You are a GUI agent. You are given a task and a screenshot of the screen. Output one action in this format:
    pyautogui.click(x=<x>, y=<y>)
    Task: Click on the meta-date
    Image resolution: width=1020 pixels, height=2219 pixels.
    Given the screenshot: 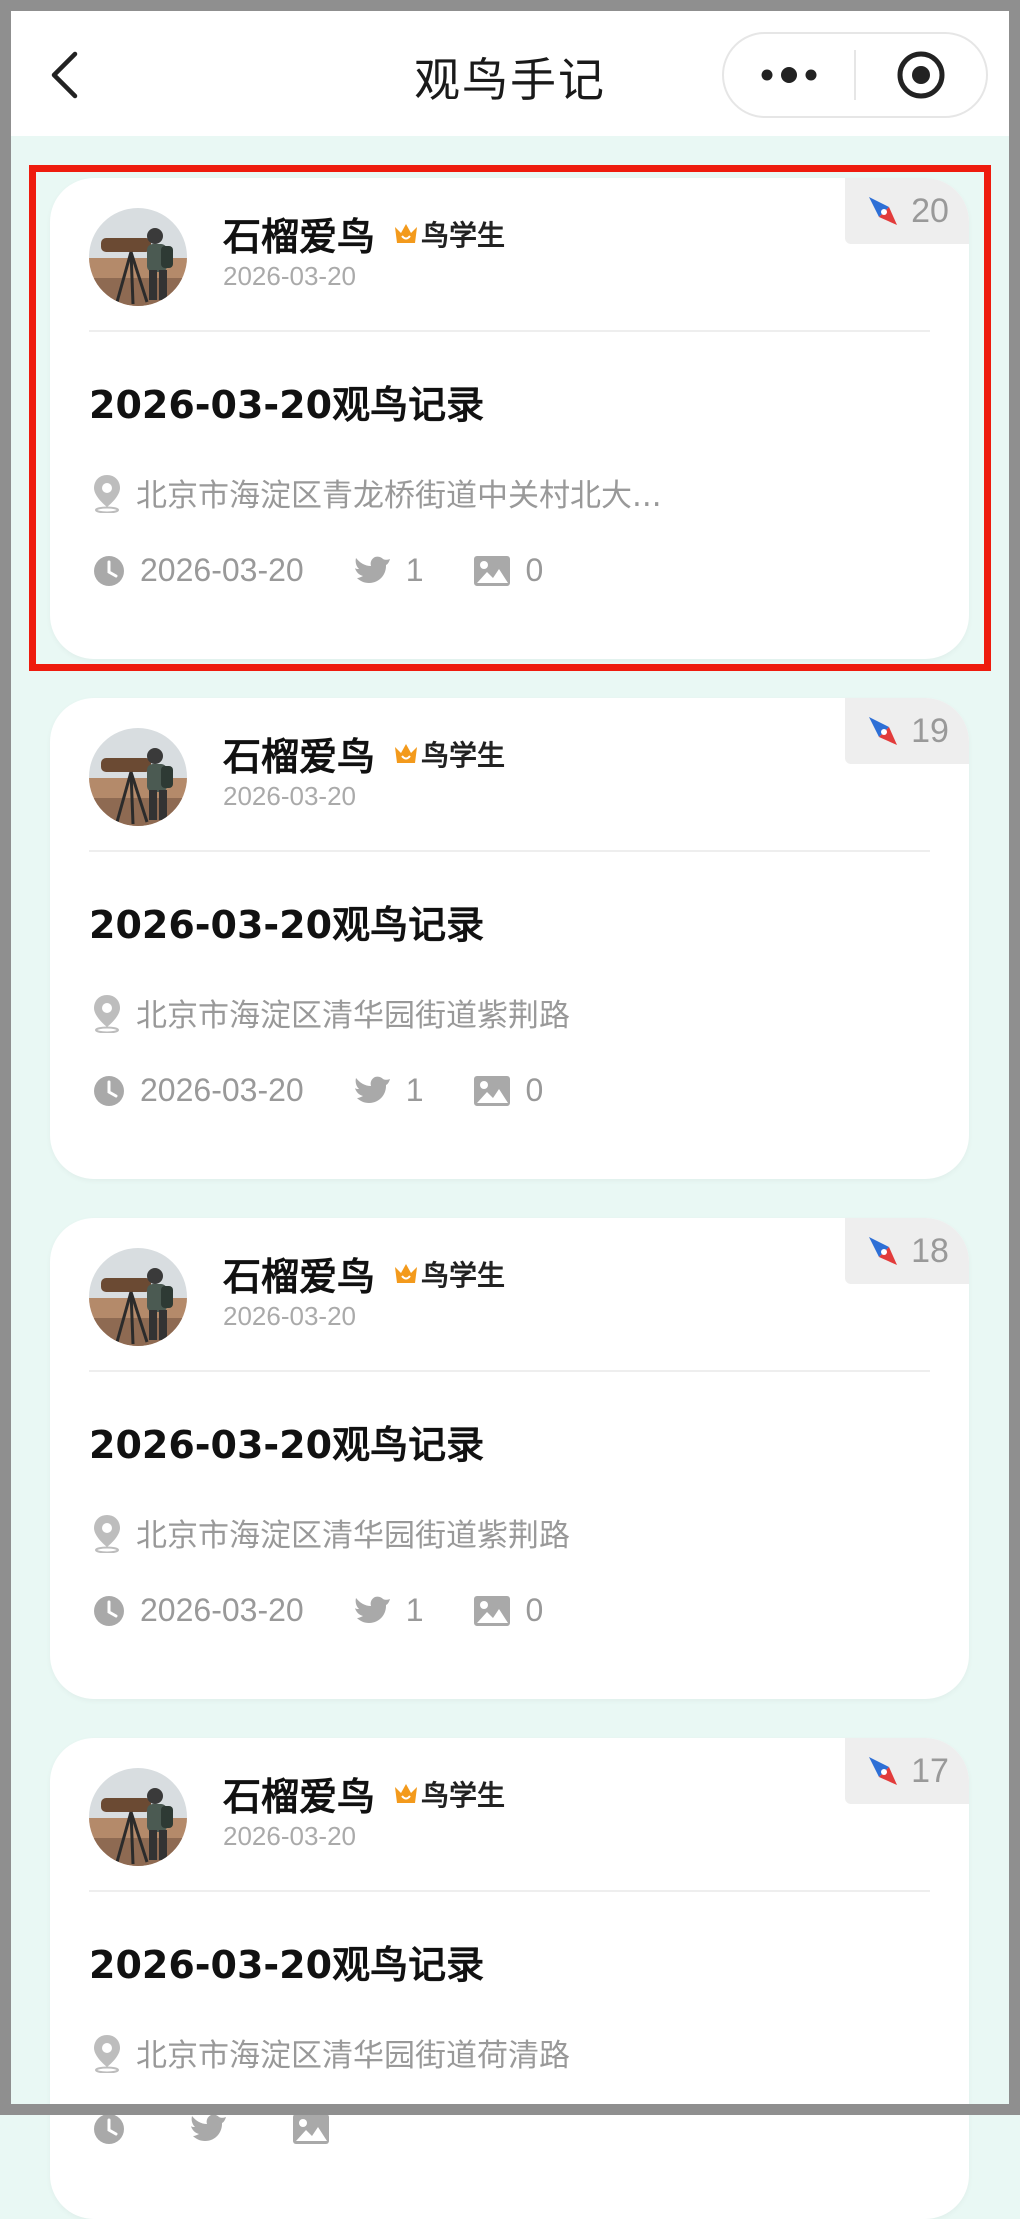 What is the action you would take?
    pyautogui.click(x=116, y=2129)
    